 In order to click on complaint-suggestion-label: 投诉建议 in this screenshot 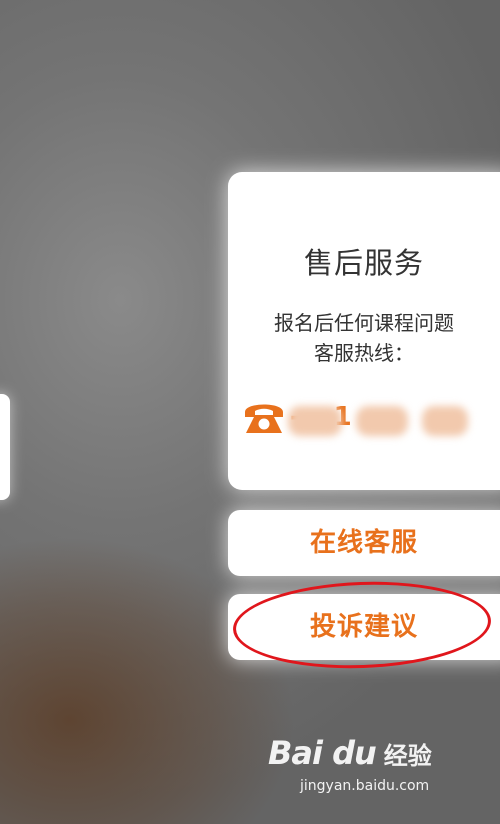, I will do `click(363, 627)`.